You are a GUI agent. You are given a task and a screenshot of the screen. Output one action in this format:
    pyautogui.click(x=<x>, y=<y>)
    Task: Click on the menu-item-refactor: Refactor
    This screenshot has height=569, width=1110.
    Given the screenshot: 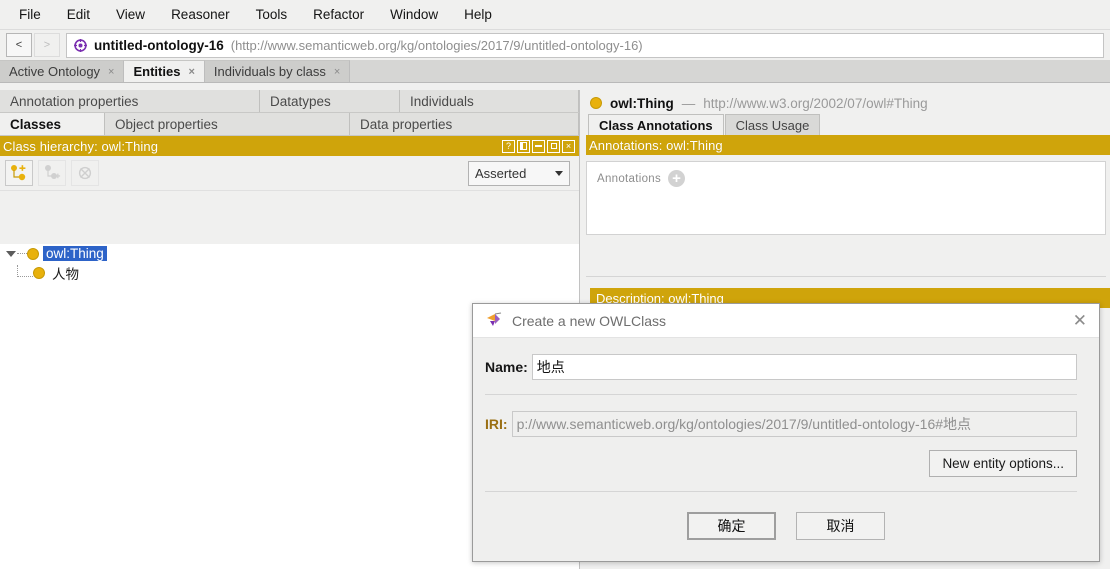 What is the action you would take?
    pyautogui.click(x=338, y=14)
    